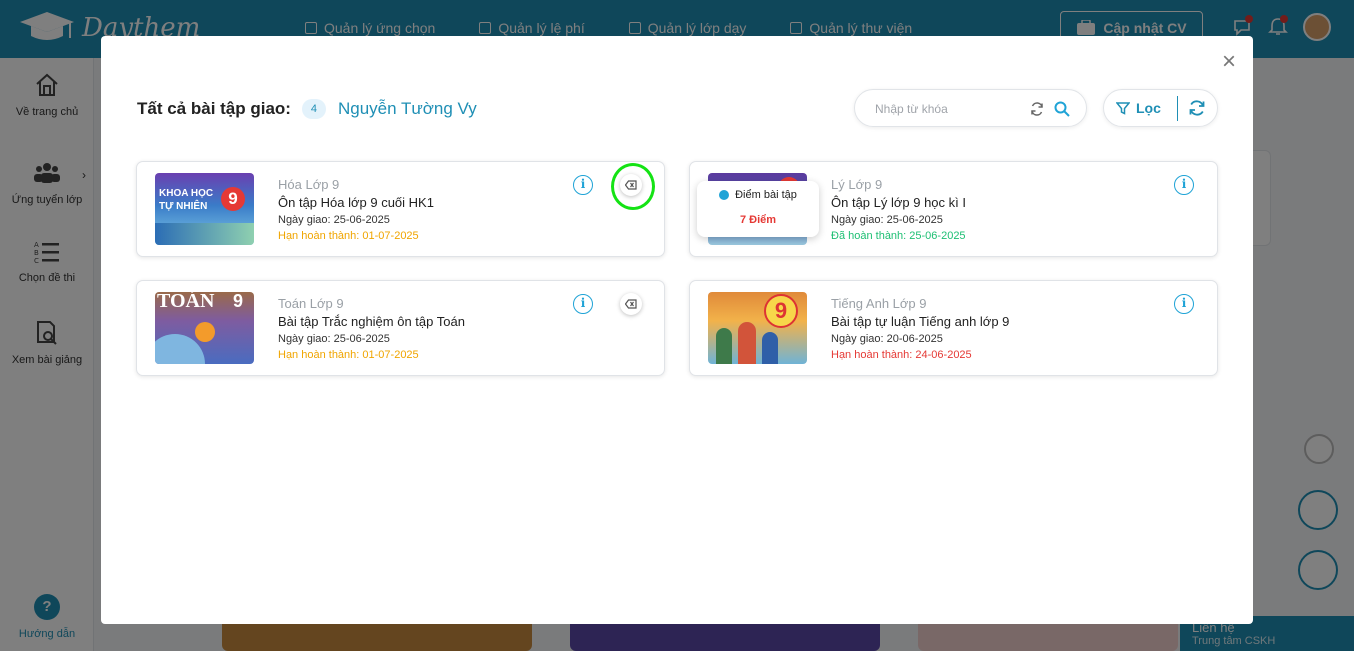 Image resolution: width=1354 pixels, height=651 pixels. I want to click on book-cover-thumbnail: KHOA HỌC TỰ NHIÊN 9, so click(204, 209).